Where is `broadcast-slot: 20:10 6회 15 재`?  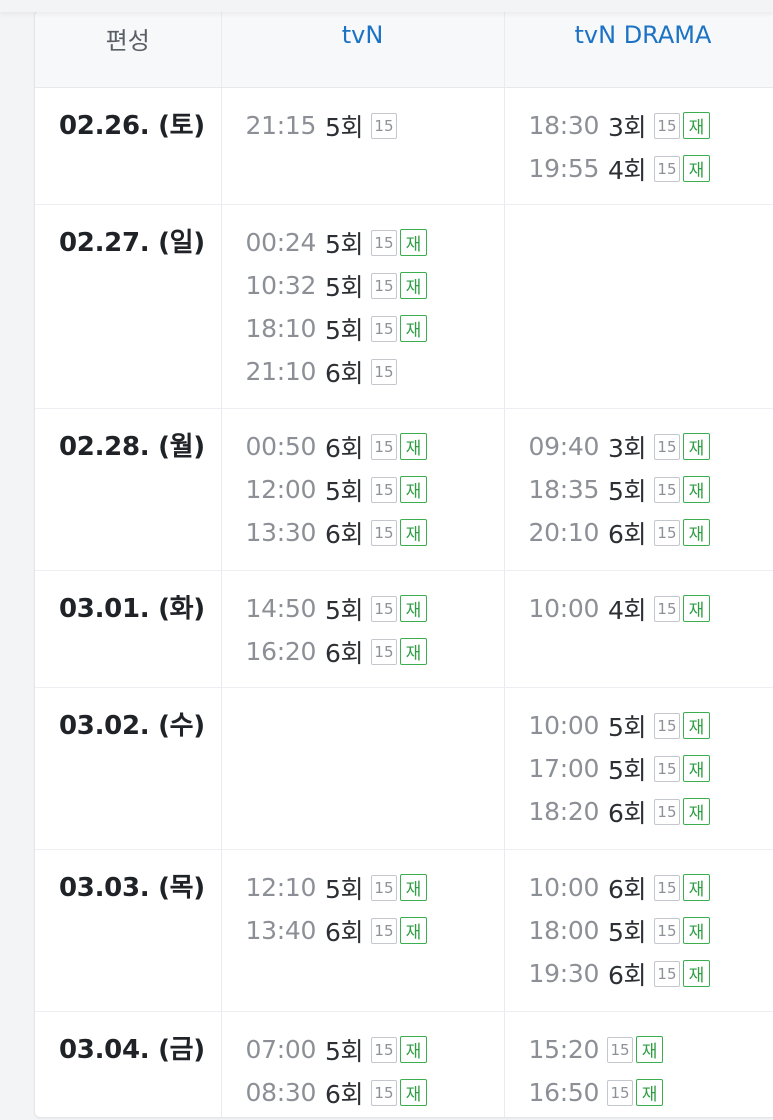
broadcast-slot: 20:10 6회 15 재 is located at coordinates (651, 532).